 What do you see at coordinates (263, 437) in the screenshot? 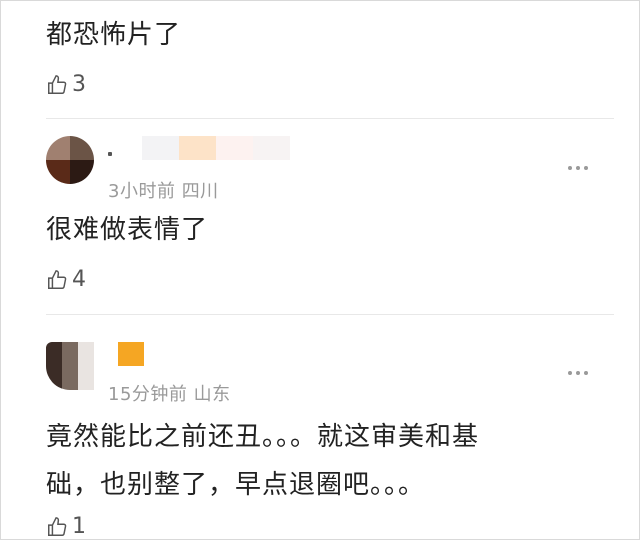
I see `comment-text-line: 竟然能比之前还丑。。。就这审美和基` at bounding box center [263, 437].